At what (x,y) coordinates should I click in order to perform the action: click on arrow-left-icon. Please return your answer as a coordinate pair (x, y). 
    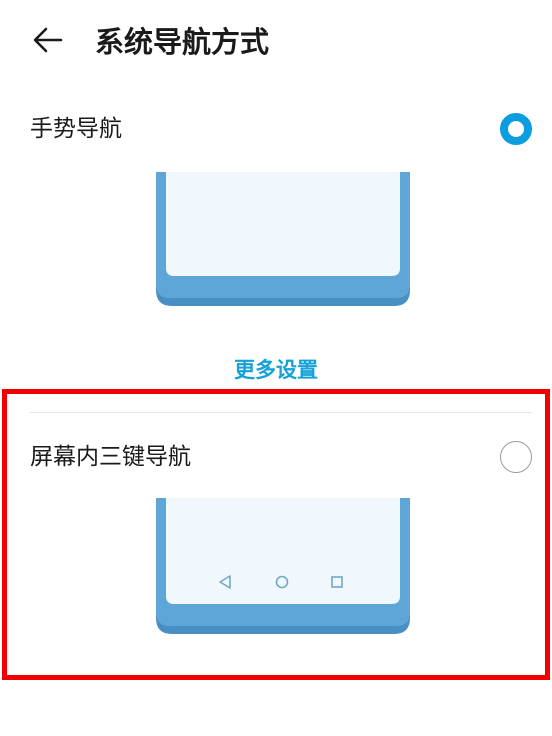
    Looking at the image, I should click on (48, 42).